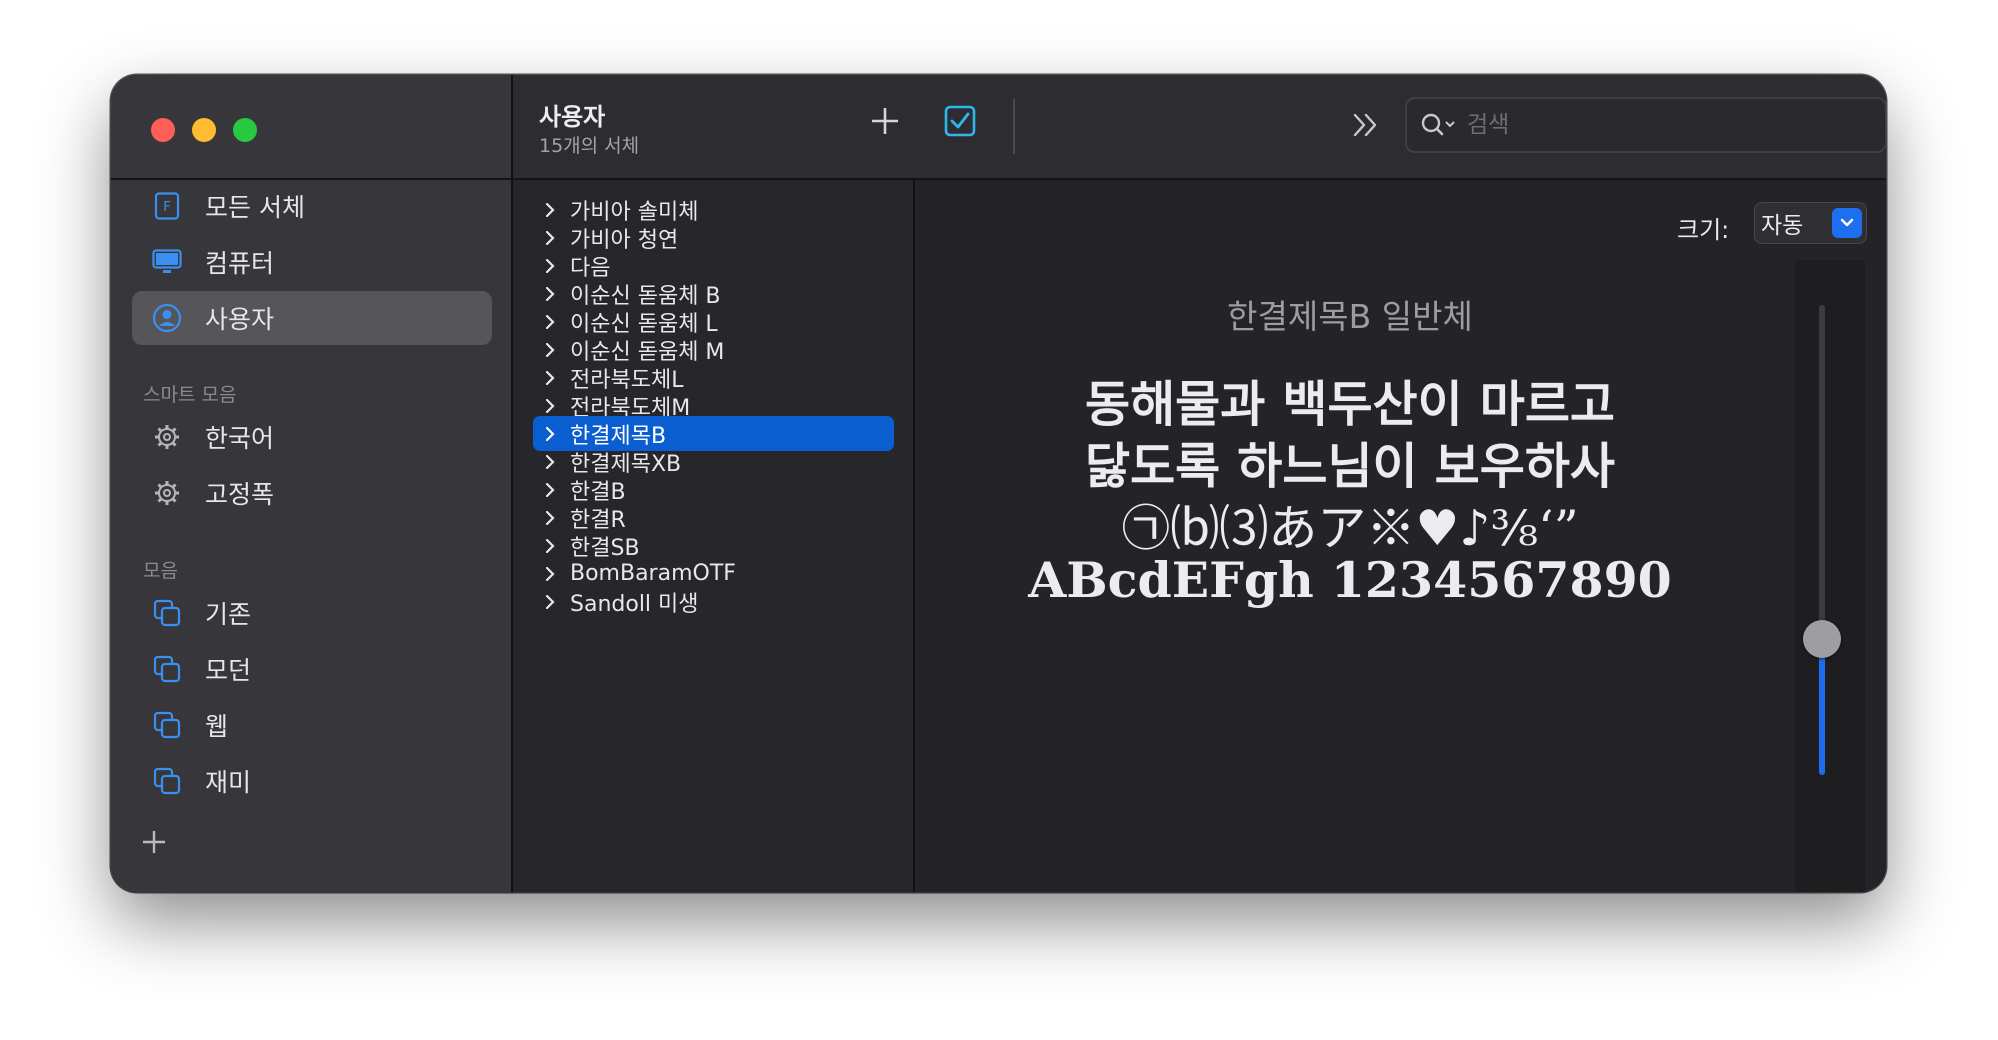  What do you see at coordinates (1350, 580) in the screenshot?
I see `preview-sample-line: ABcdEFgh 1234567890` at bounding box center [1350, 580].